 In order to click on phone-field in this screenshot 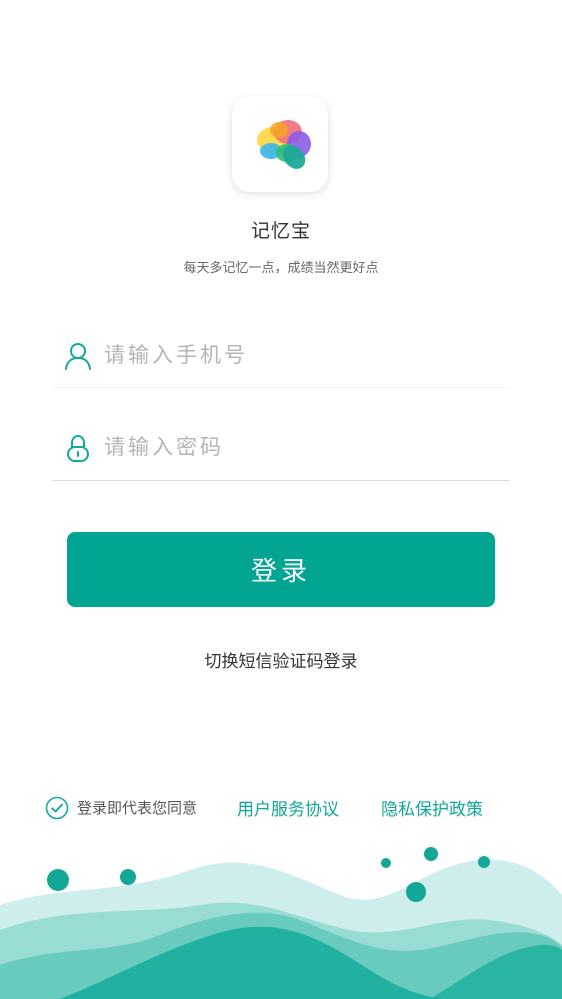, I will do `click(281, 359)`.